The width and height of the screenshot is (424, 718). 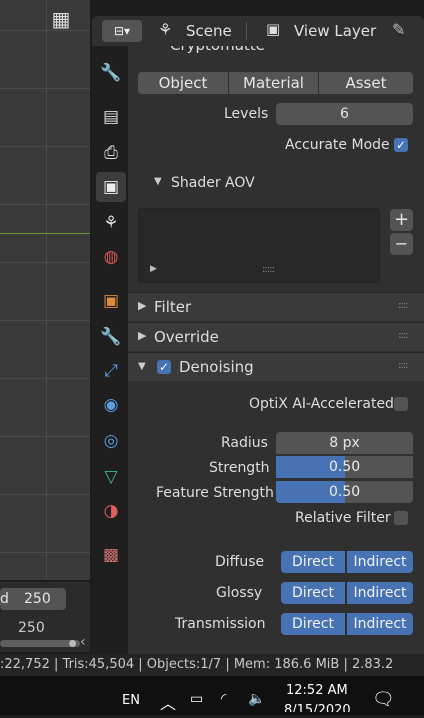 What do you see at coordinates (111, 73) in the screenshot?
I see `tool-tab-icon: 🔧` at bounding box center [111, 73].